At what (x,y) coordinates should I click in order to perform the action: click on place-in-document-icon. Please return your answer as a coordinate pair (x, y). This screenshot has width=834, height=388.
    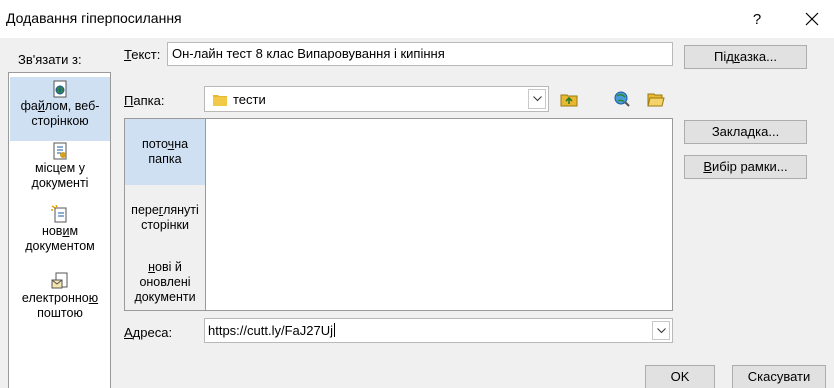
    Looking at the image, I should click on (60, 151).